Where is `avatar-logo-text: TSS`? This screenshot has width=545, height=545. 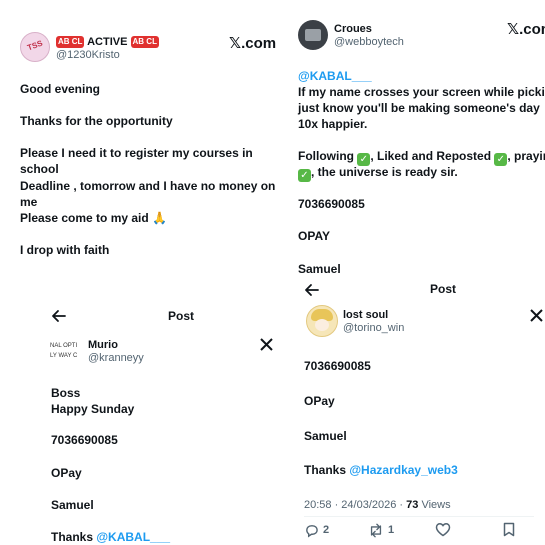
avatar-logo-text: TSS is located at coordinates (35, 45).